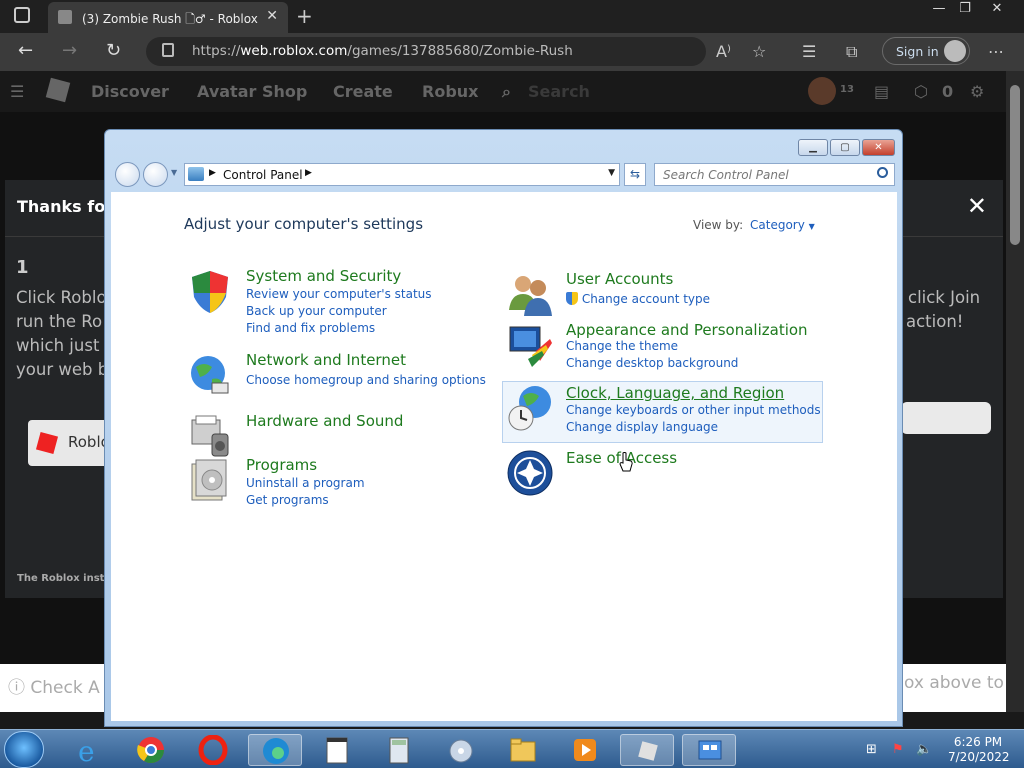 The image size is (1024, 768). Describe the element at coordinates (304, 16) in the screenshot. I see `new-tab-icon: +` at that location.